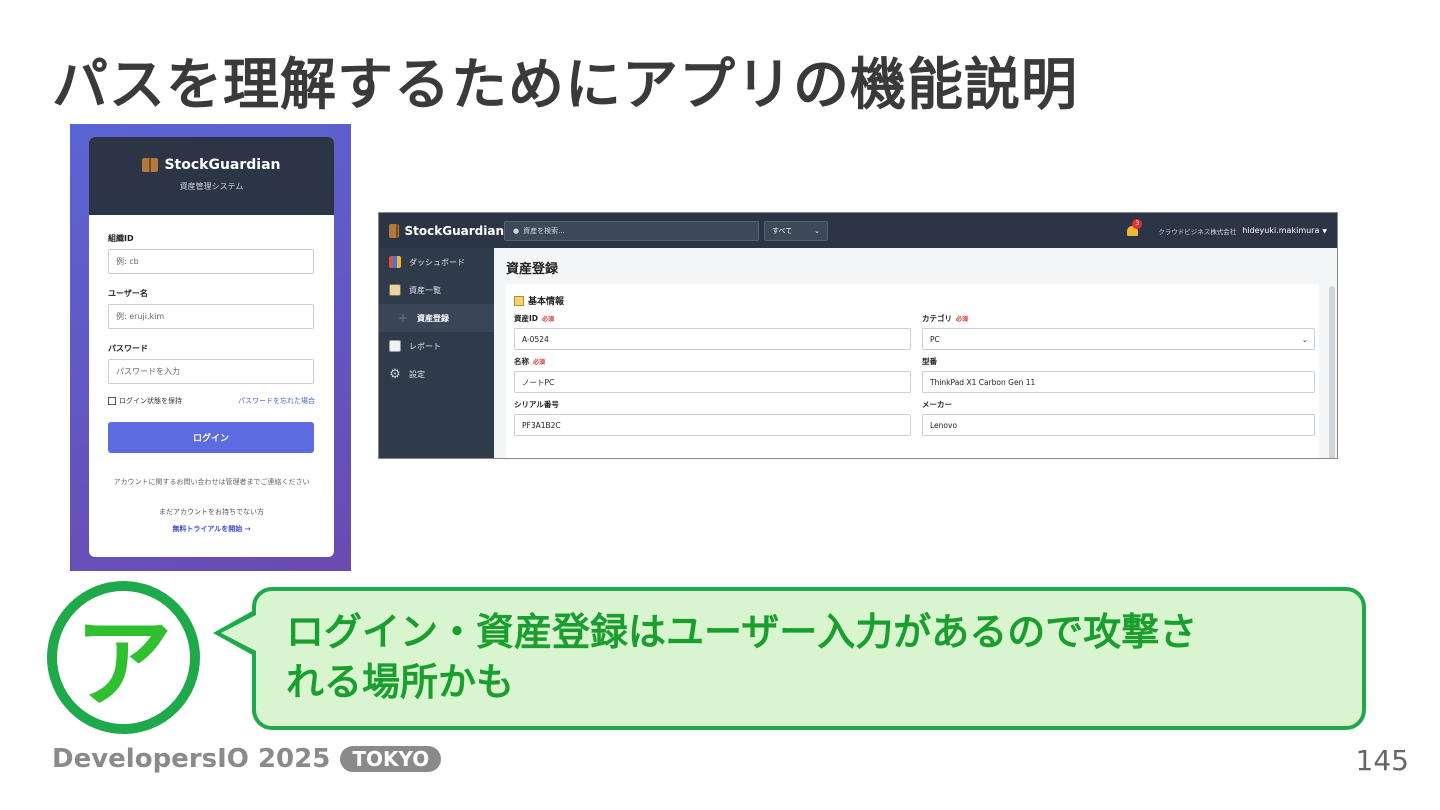 The image size is (1440, 810). What do you see at coordinates (211, 186) in the screenshot?
I see `login-subtitle: 資産管理システム` at bounding box center [211, 186].